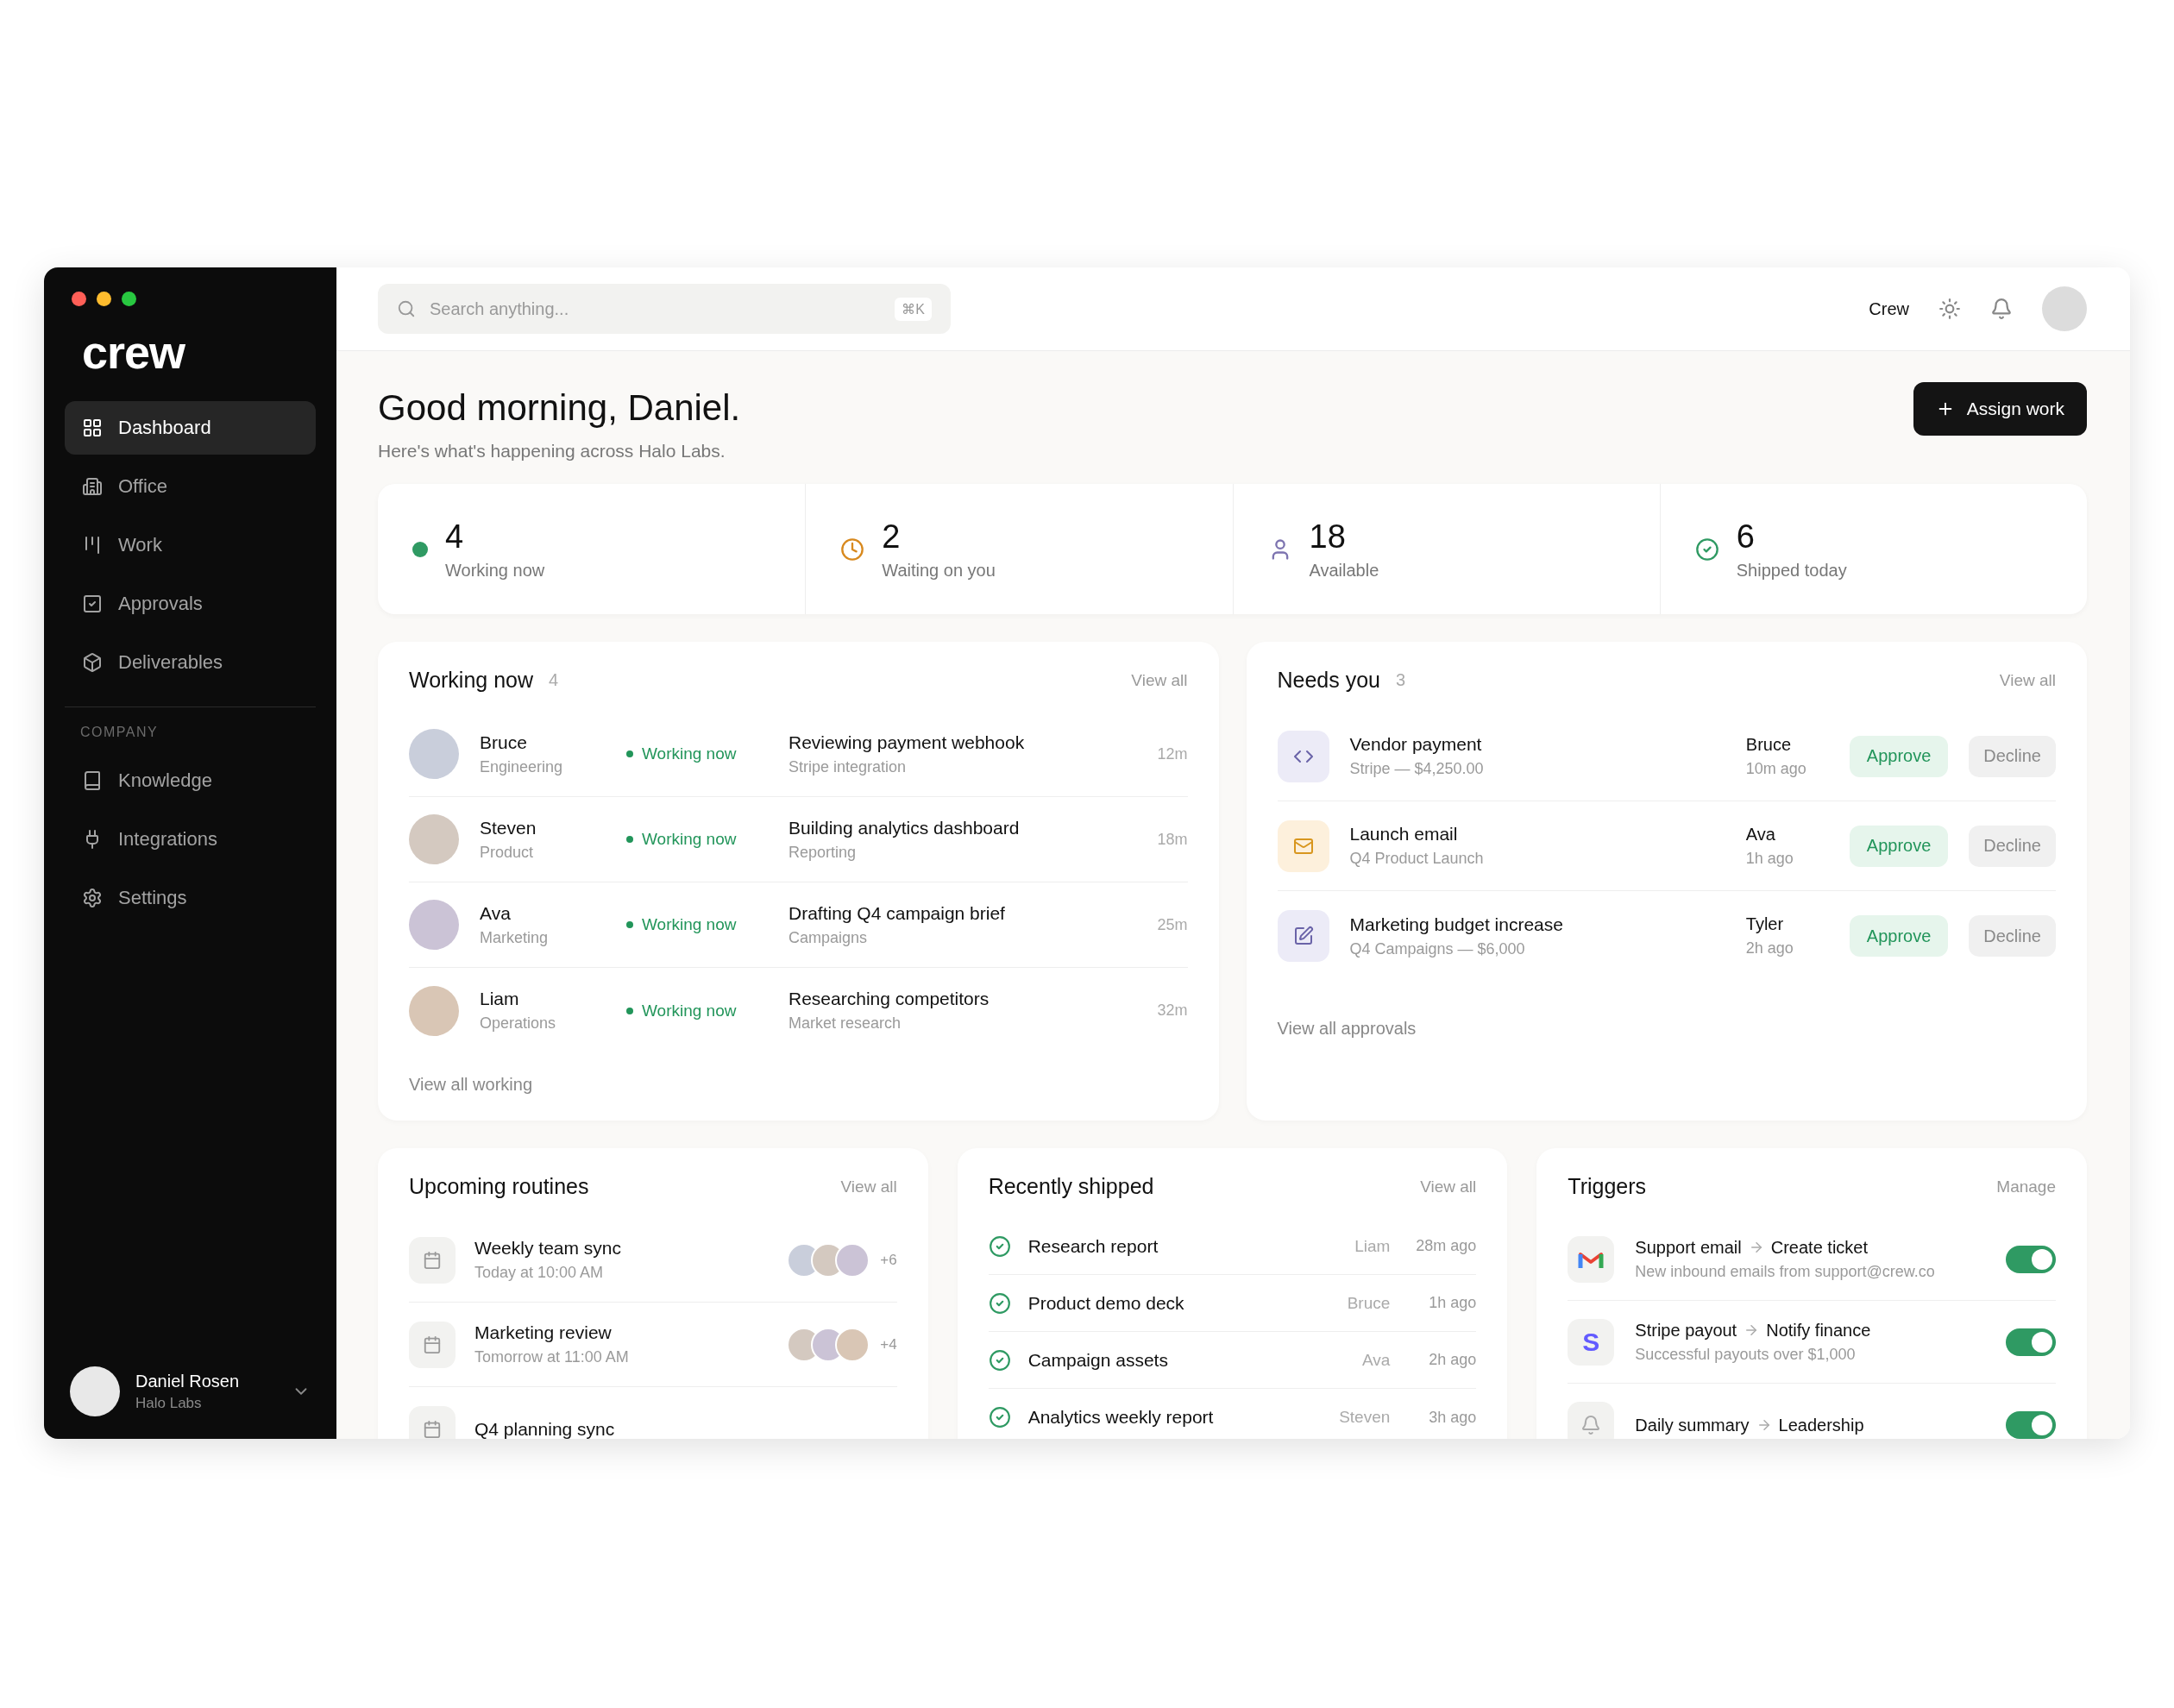  I want to click on view-all-working-link: View all working, so click(798, 1085).